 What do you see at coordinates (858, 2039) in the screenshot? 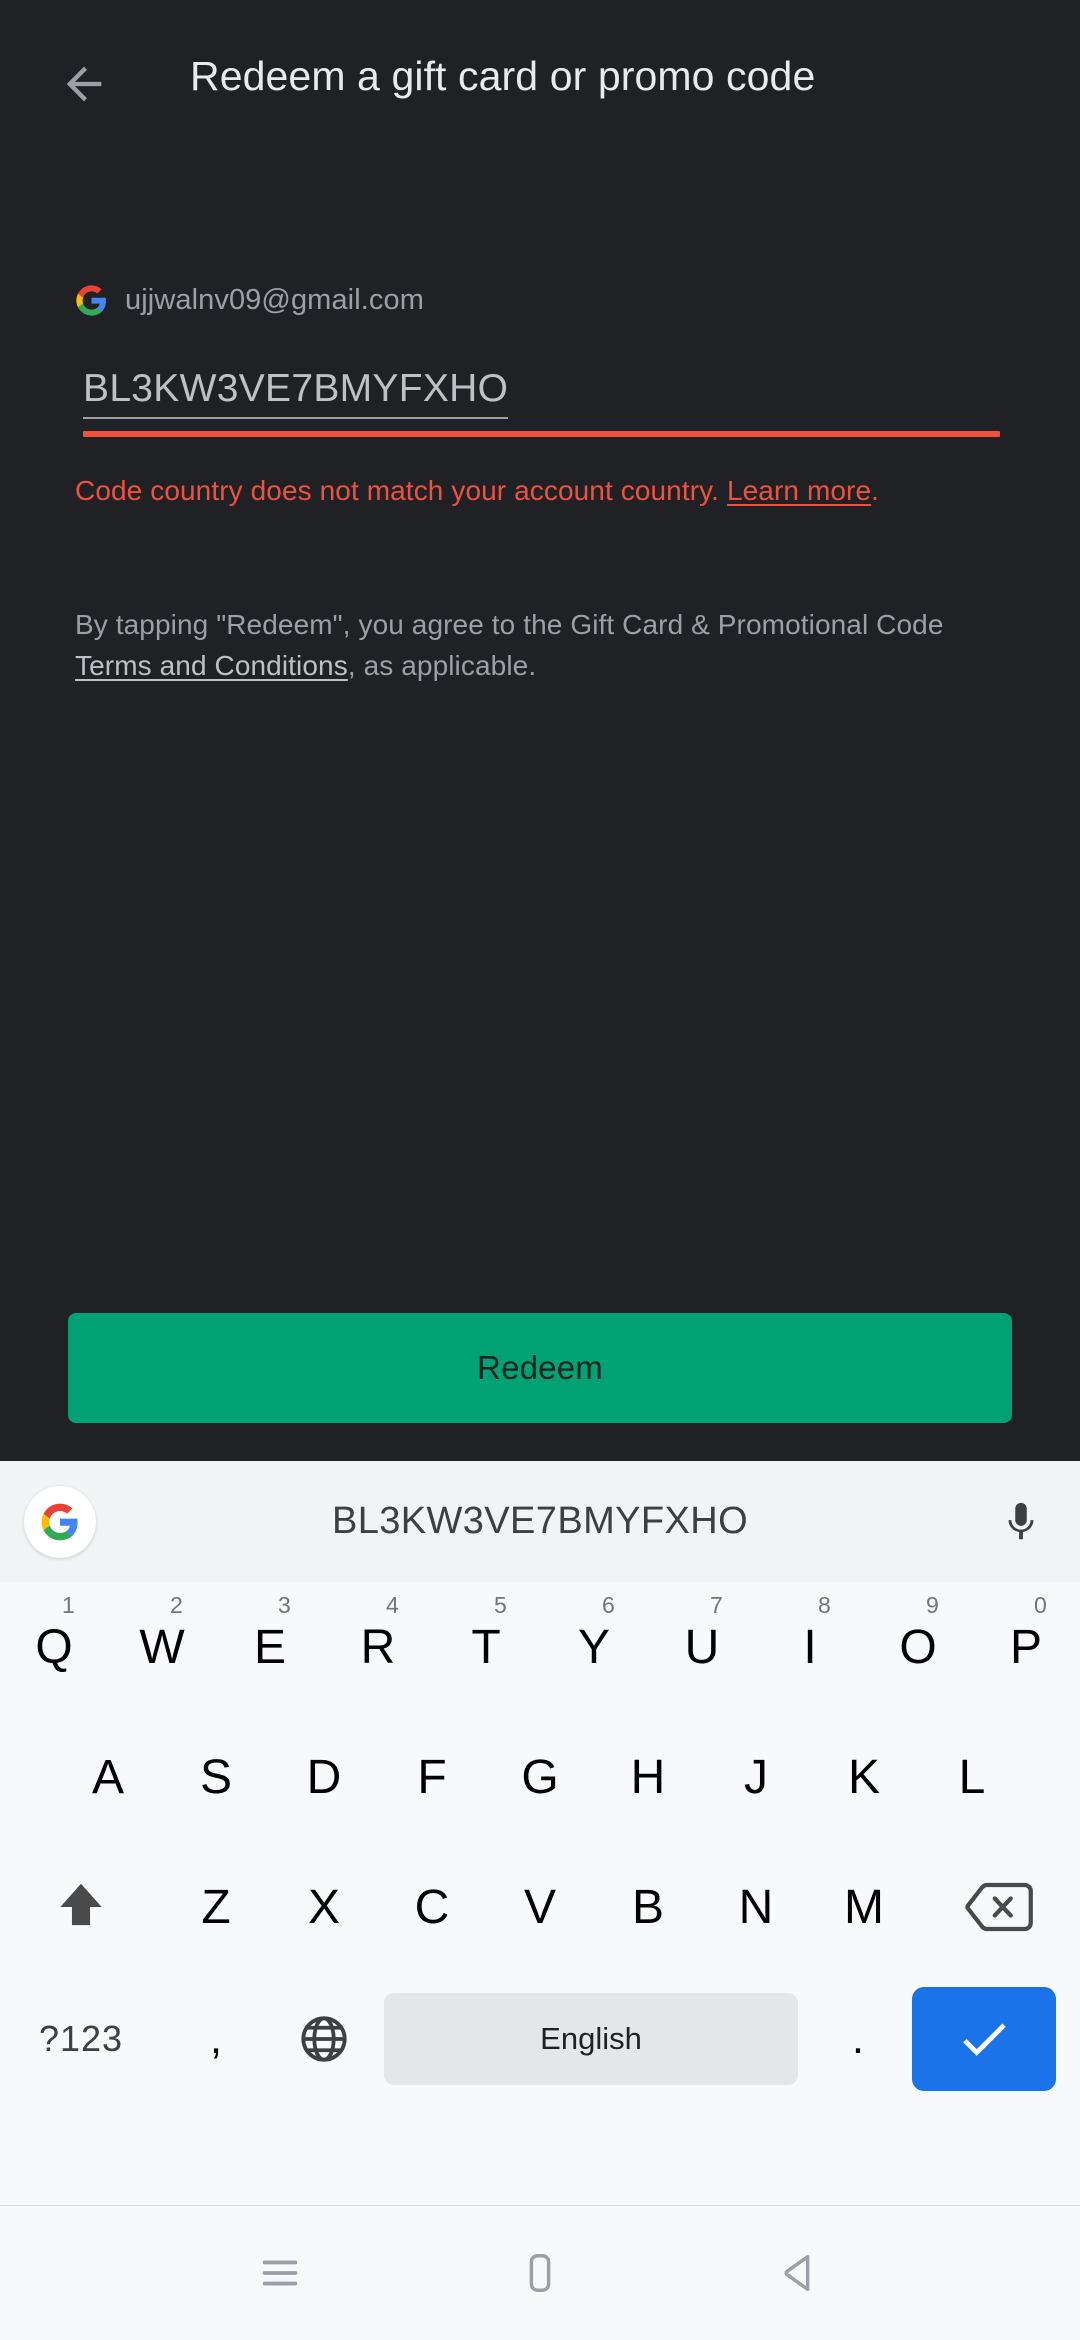
I see `period-key: .` at bounding box center [858, 2039].